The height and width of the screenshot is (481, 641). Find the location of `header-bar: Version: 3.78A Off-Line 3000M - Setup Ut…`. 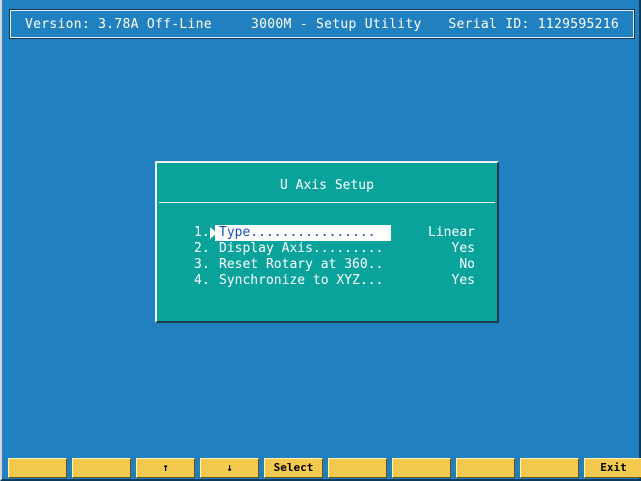

header-bar: Version: 3.78A Off-Line 3000M - Setup Ut… is located at coordinates (322, 24).